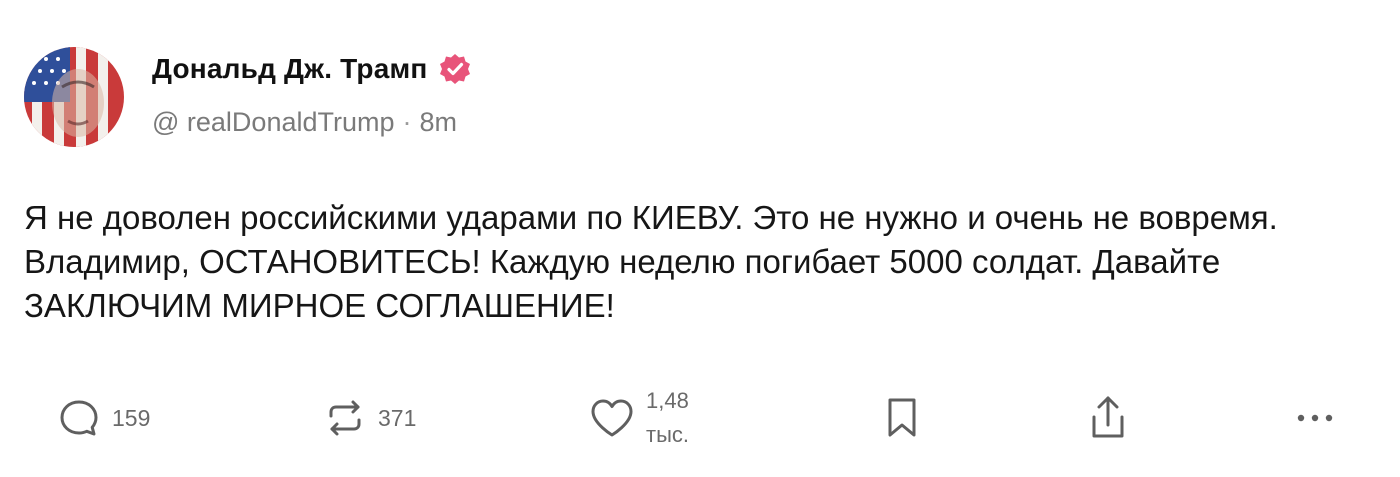 This screenshot has height=477, width=1400. What do you see at coordinates (439, 122) in the screenshot?
I see `post-time: 8m` at bounding box center [439, 122].